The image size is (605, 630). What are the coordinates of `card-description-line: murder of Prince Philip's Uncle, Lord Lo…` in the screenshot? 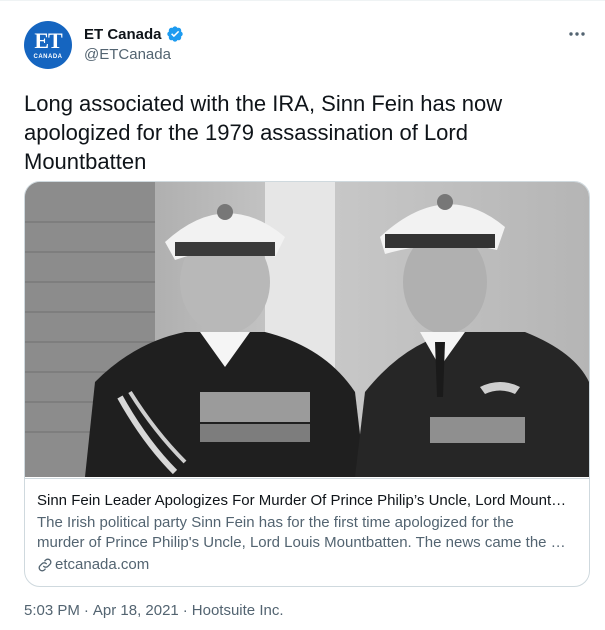 It's located at (301, 542).